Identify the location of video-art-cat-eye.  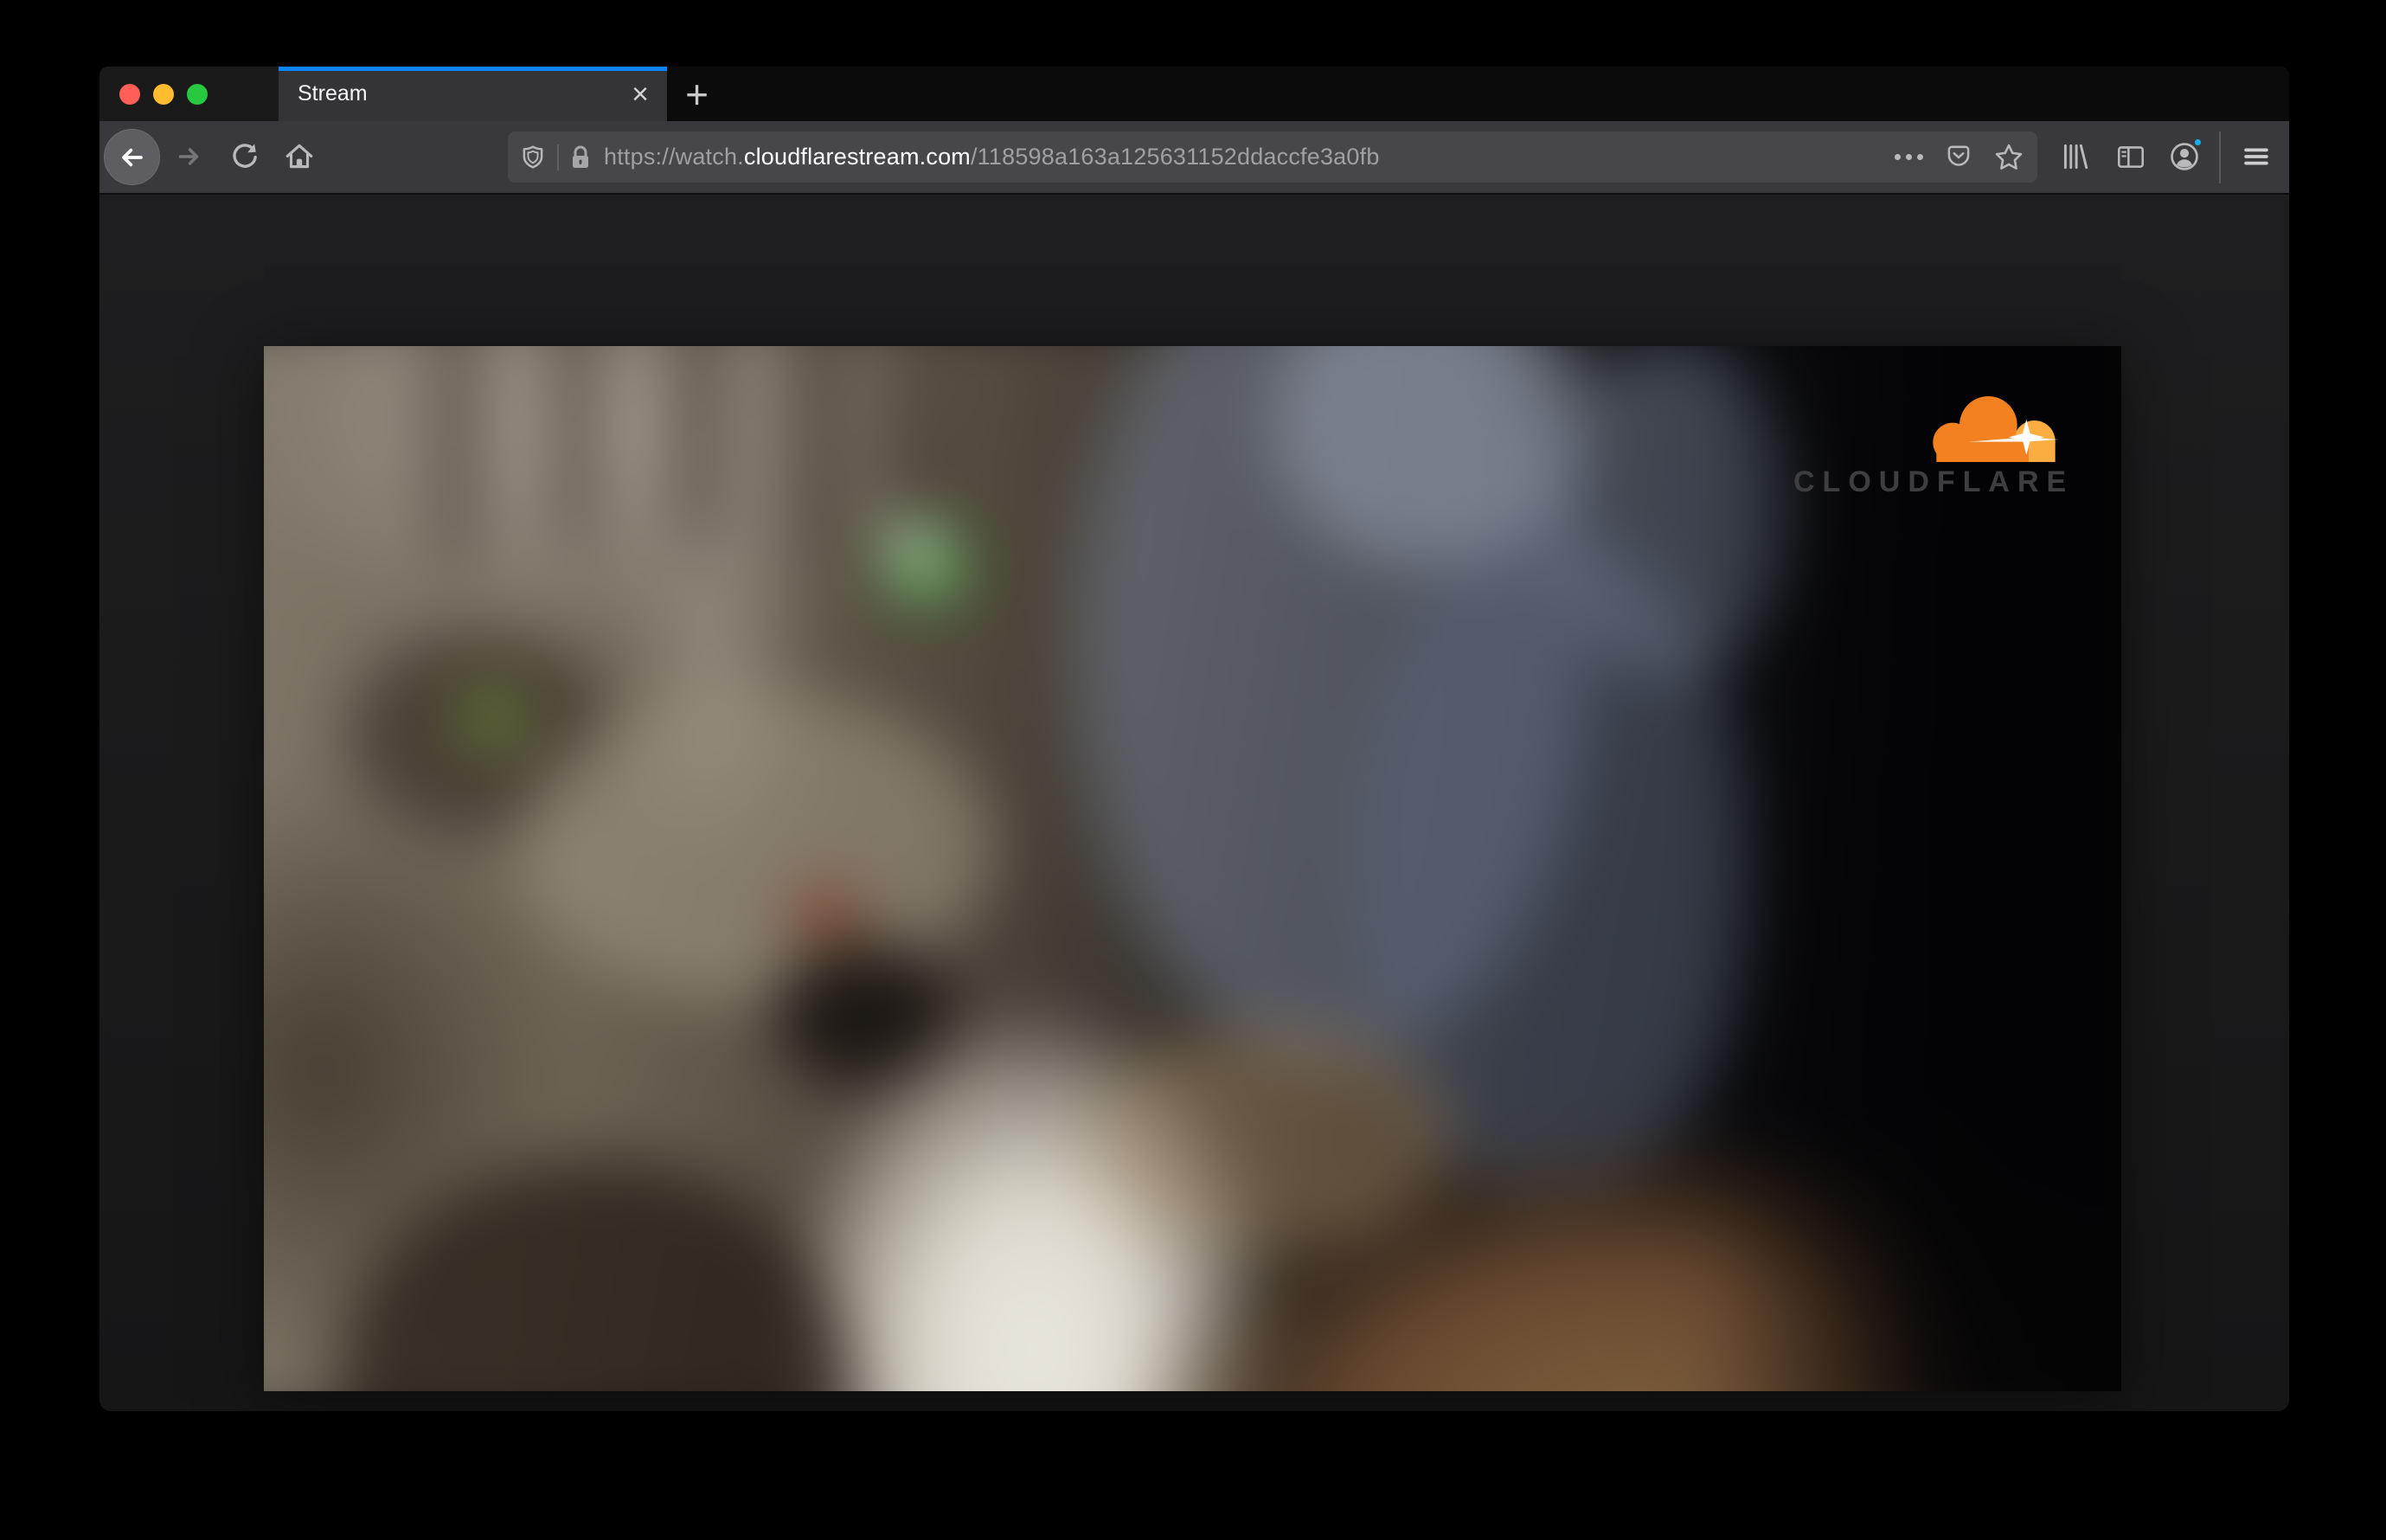
(493, 717).